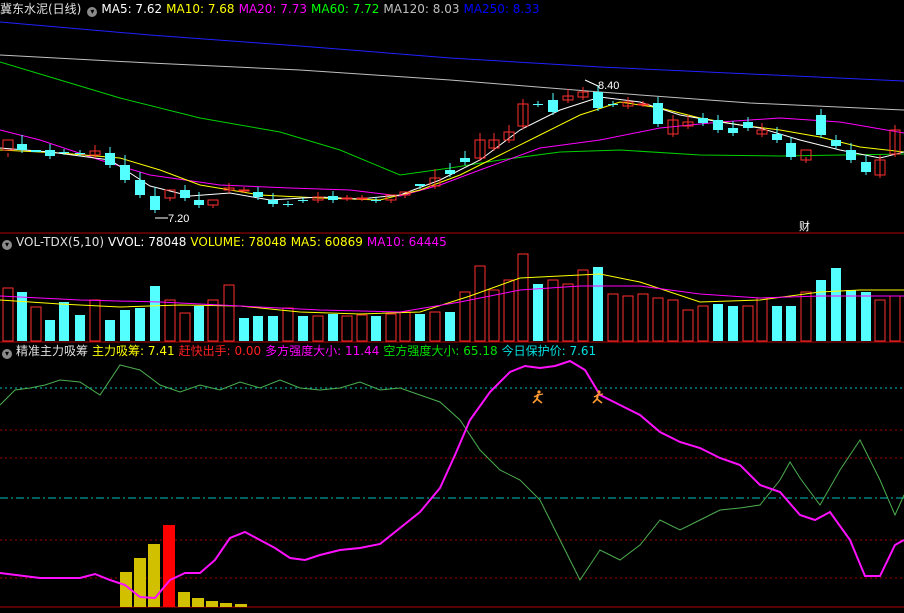 The image size is (904, 613). What do you see at coordinates (178, 219) in the screenshot?
I see `low-price-label: 7.20` at bounding box center [178, 219].